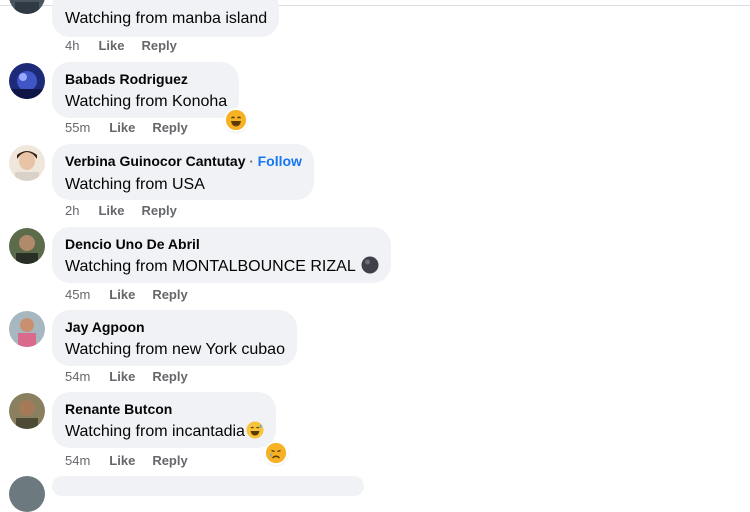 This screenshot has width=750, height=512. Describe the element at coordinates (222, 244) in the screenshot. I see `comment-author: Dencio Uno De Abril` at that location.